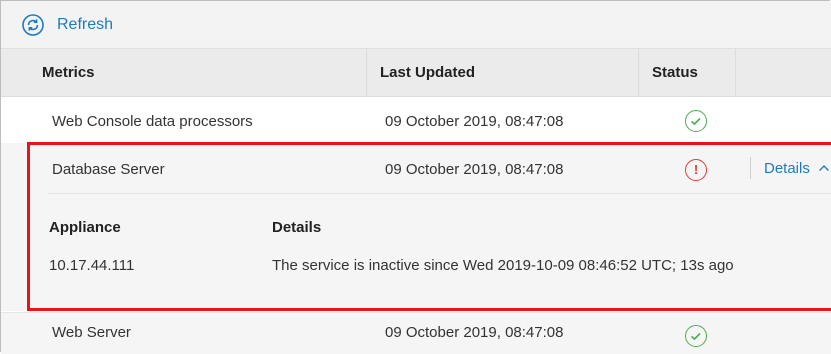 This screenshot has height=354, width=831. I want to click on table-header: Metrics Last Updated Status, so click(416, 73).